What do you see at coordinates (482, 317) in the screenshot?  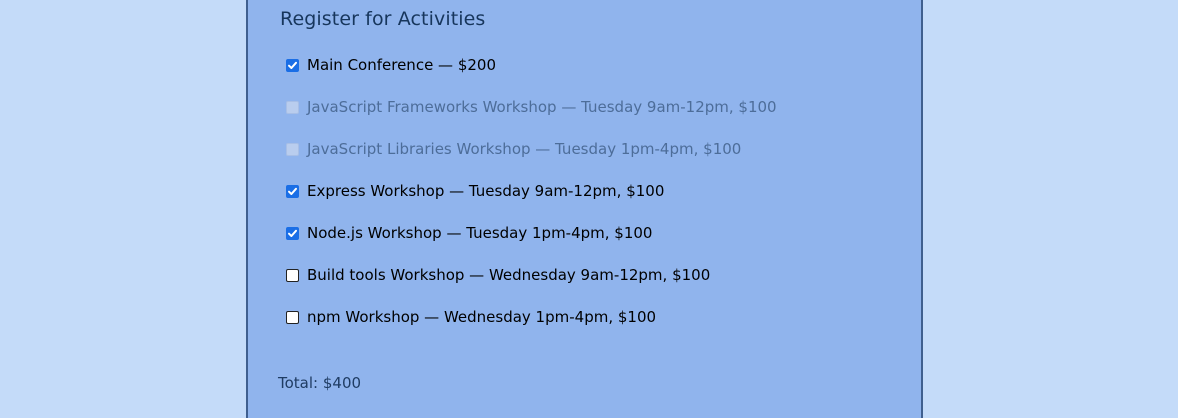 I see `activity-label: npm Workshop — Wednesday 1pm-4pm, $100` at bounding box center [482, 317].